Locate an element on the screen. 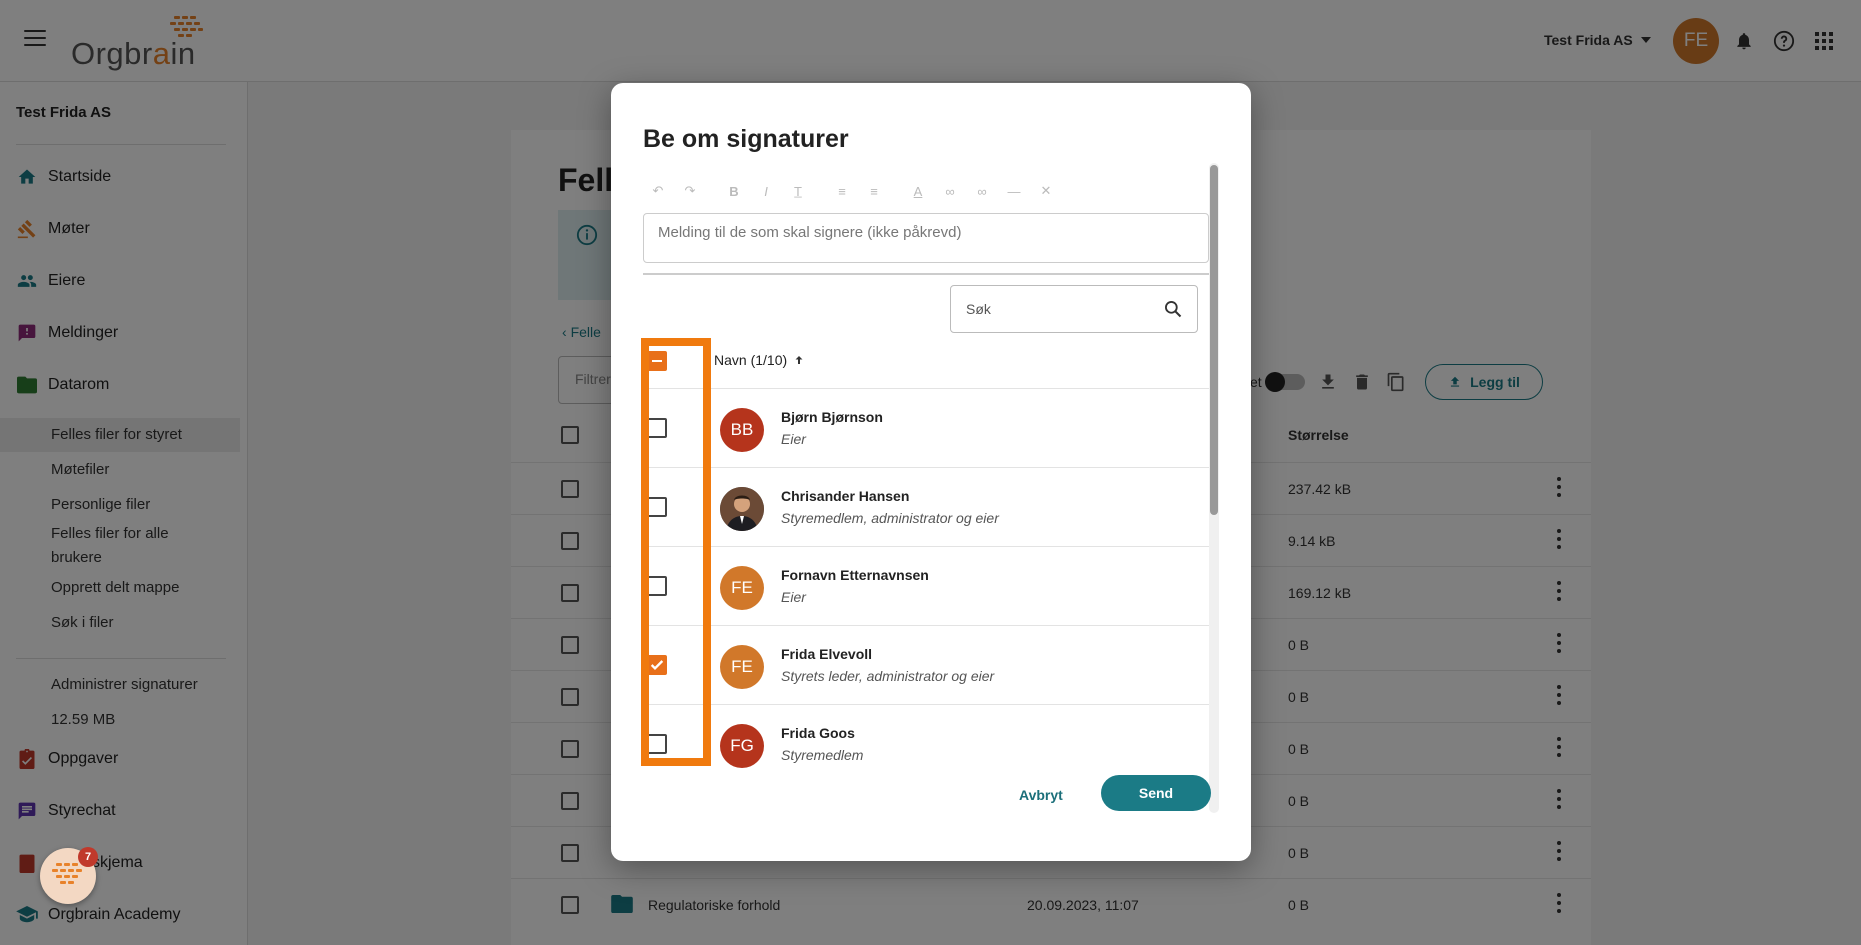 This screenshot has height=945, width=1861. sort-arrow-up-icon is located at coordinates (799, 360).